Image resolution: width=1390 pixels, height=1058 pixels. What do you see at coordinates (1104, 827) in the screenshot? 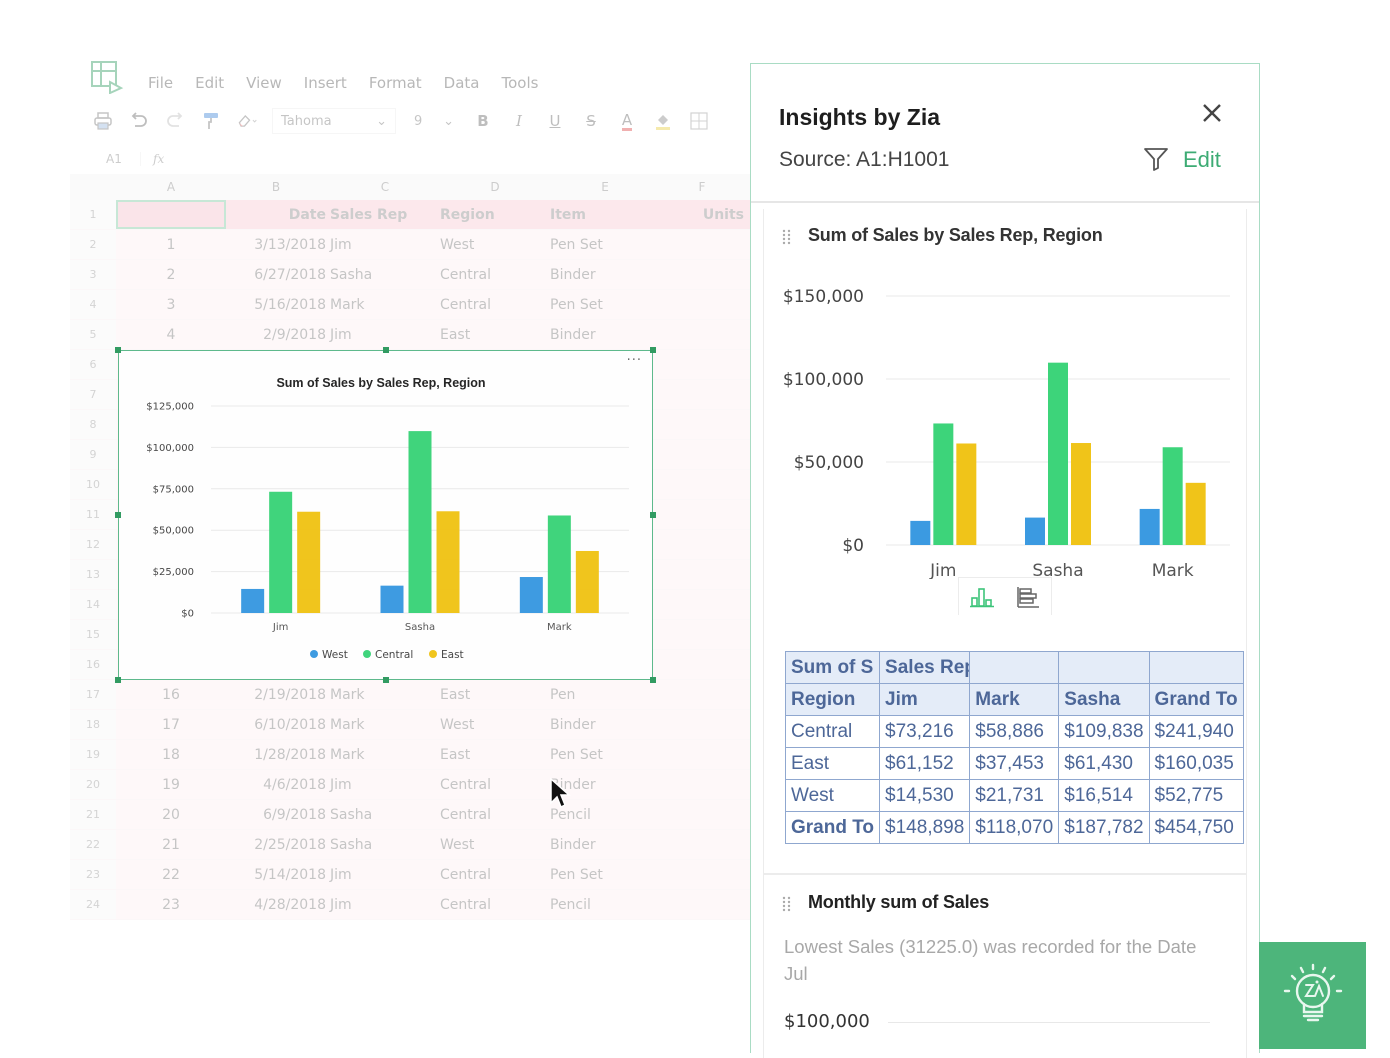
I see `pivot-cell: $187,782` at bounding box center [1104, 827].